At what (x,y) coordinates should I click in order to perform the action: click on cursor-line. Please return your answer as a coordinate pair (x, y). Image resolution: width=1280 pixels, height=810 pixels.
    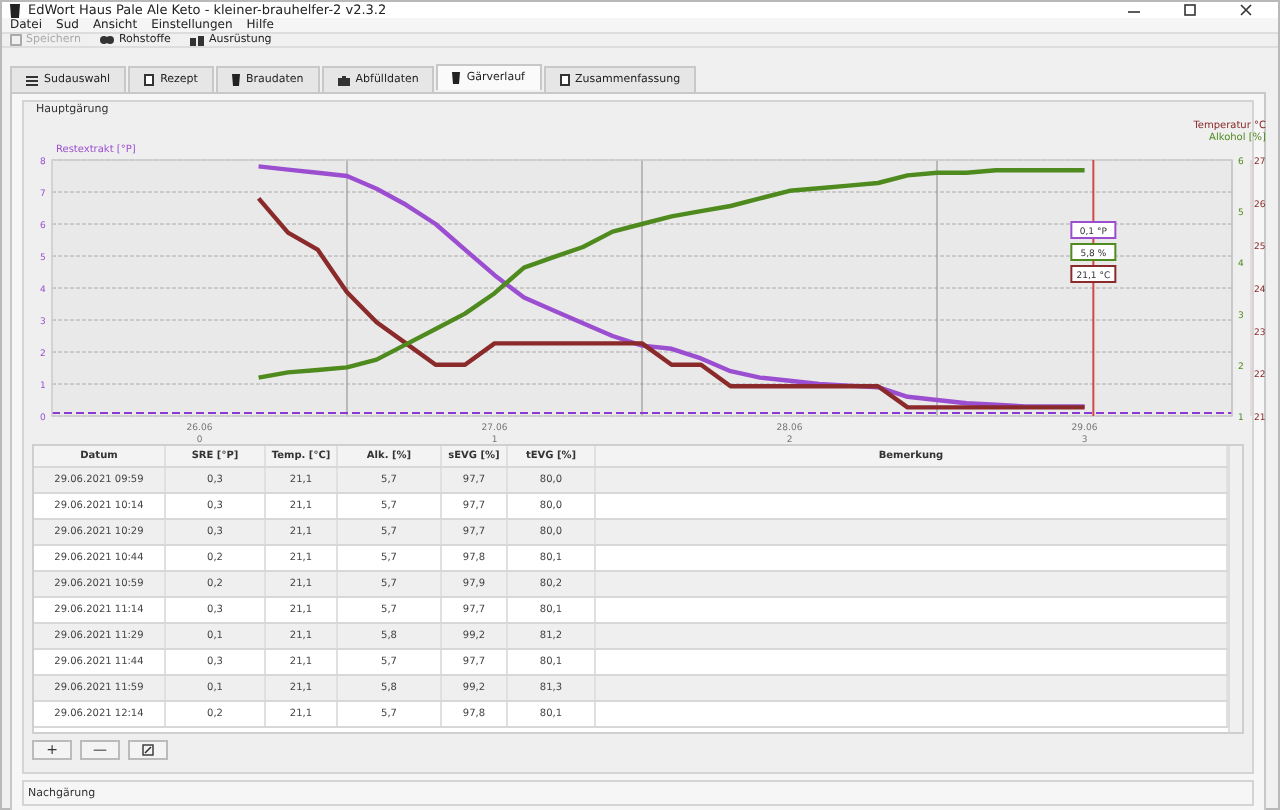
    Looking at the image, I should click on (1093, 288).